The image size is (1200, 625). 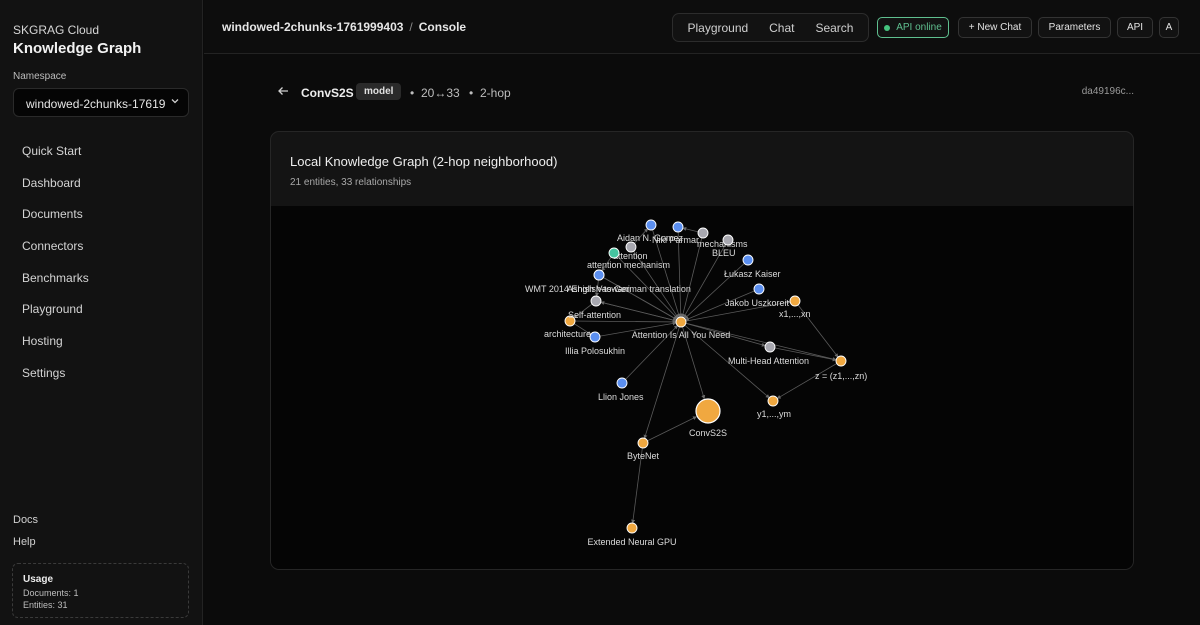 I want to click on graph-node-label: WMT 2014 English-to-German translation, so click(x=608, y=289).